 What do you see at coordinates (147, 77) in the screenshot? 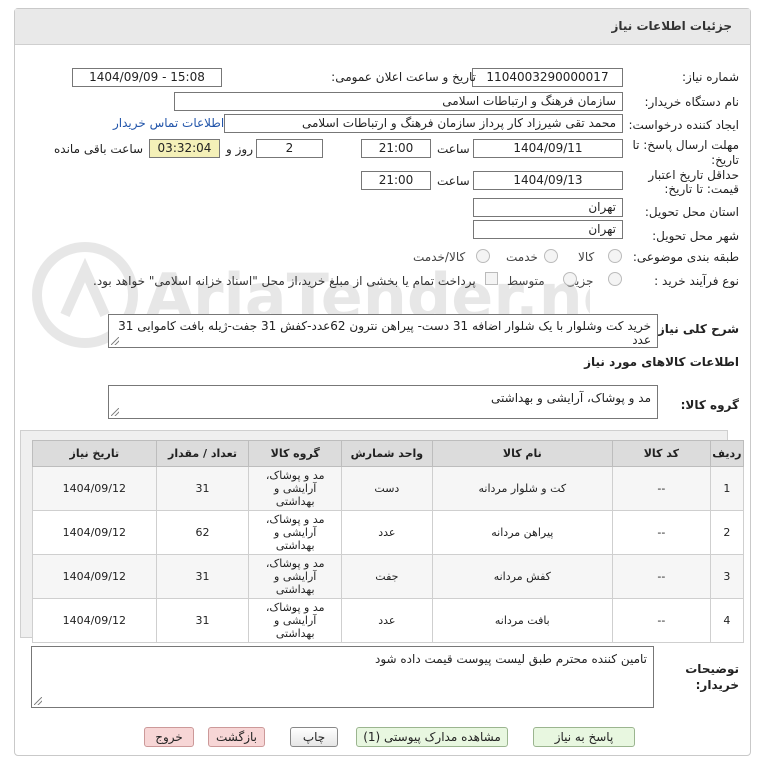
I see `announce-field: 1404/09/09 - 15:08` at bounding box center [147, 77].